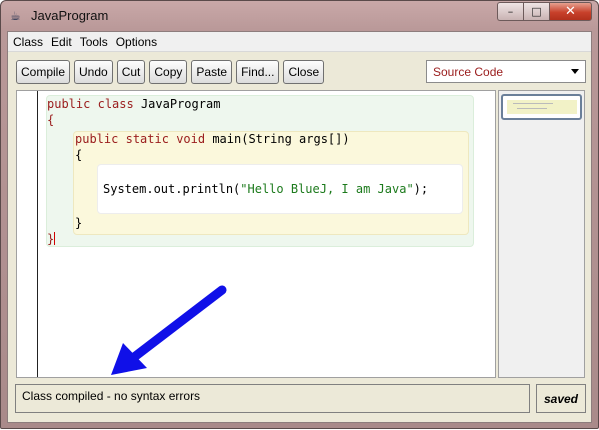 The image size is (599, 430). What do you see at coordinates (177, 324) in the screenshot?
I see `annotation-arrow-shaft` at bounding box center [177, 324].